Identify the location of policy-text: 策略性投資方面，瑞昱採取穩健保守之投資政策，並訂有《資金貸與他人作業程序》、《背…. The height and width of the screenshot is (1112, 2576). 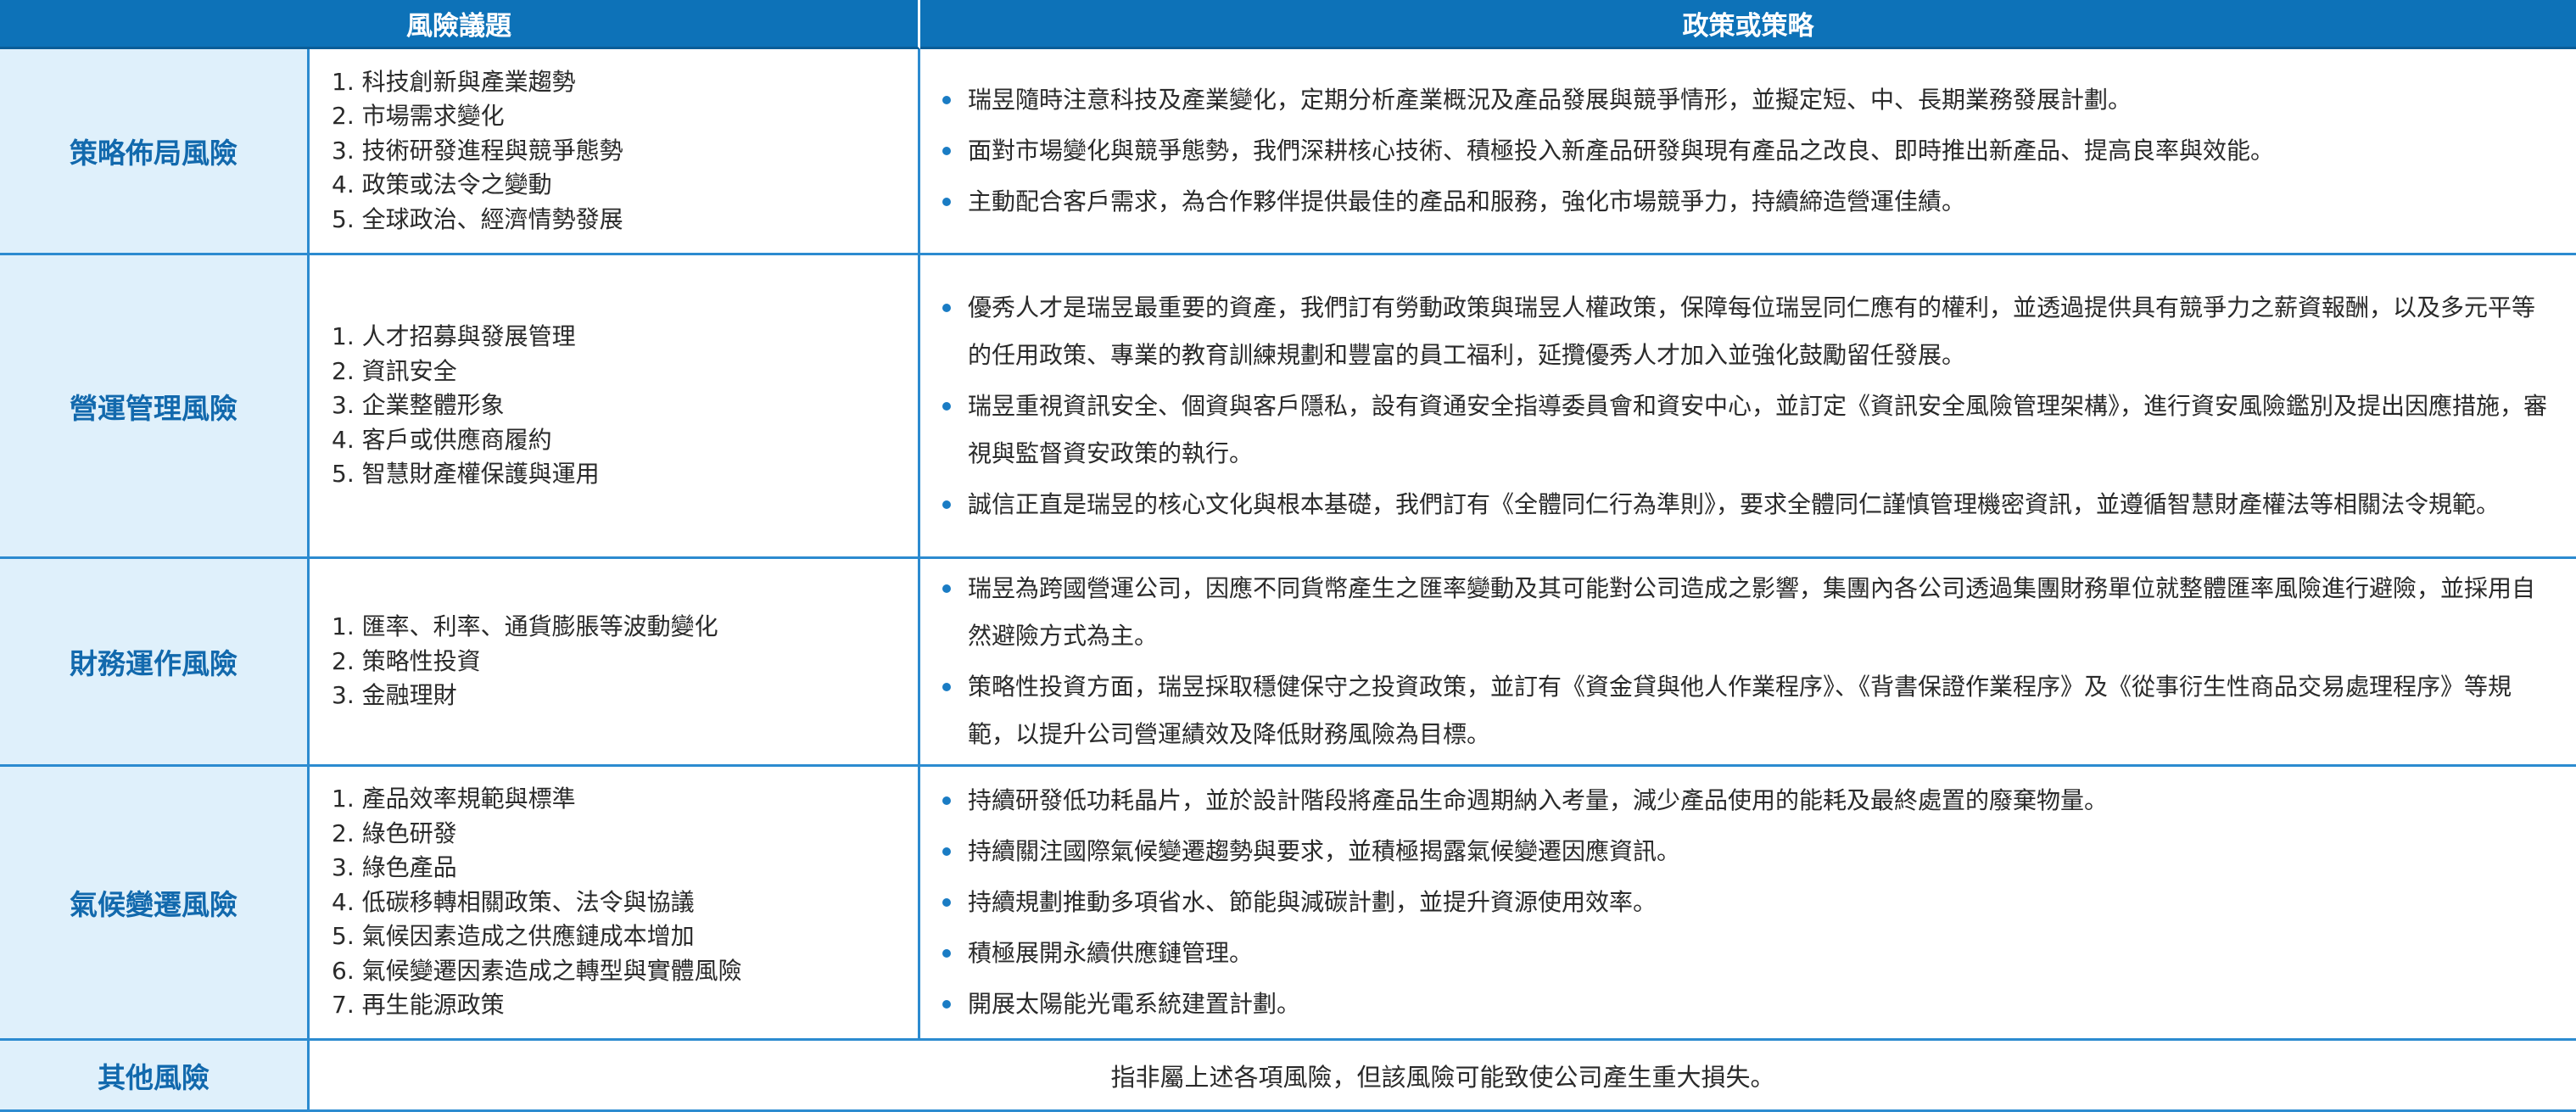
(1740, 711).